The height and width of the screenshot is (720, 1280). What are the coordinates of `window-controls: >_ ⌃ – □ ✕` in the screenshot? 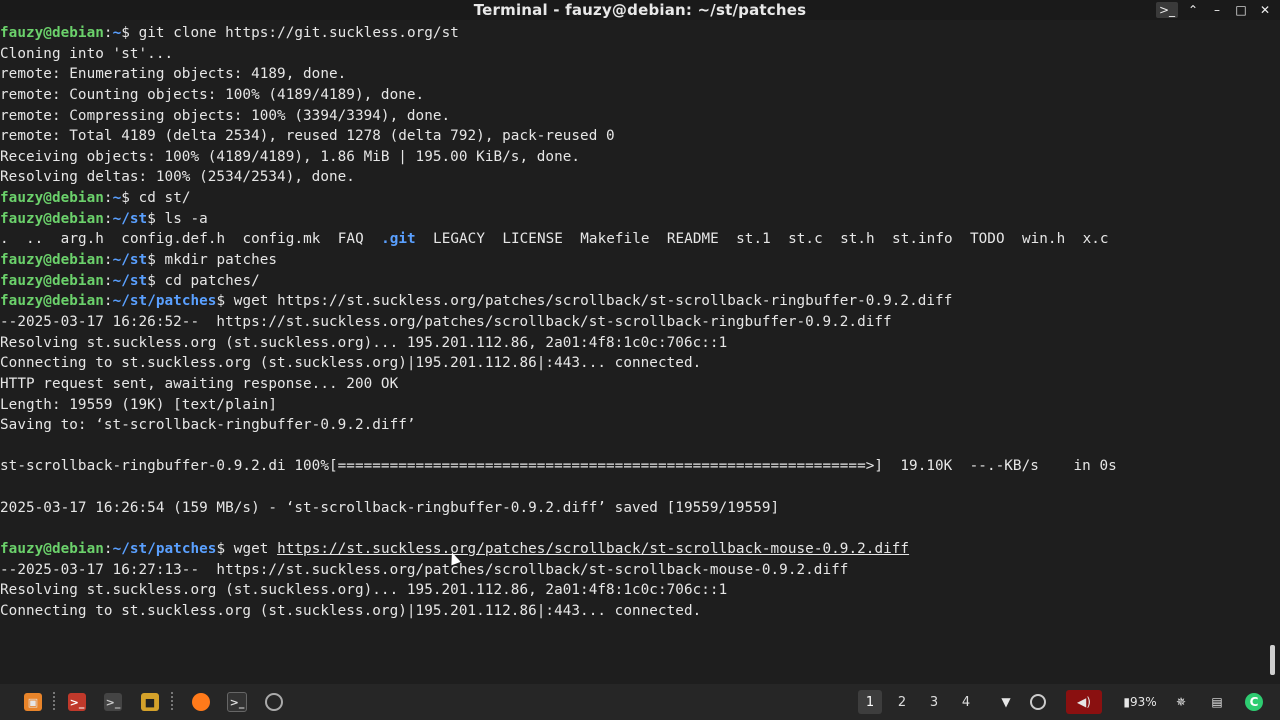 It's located at (1215, 10).